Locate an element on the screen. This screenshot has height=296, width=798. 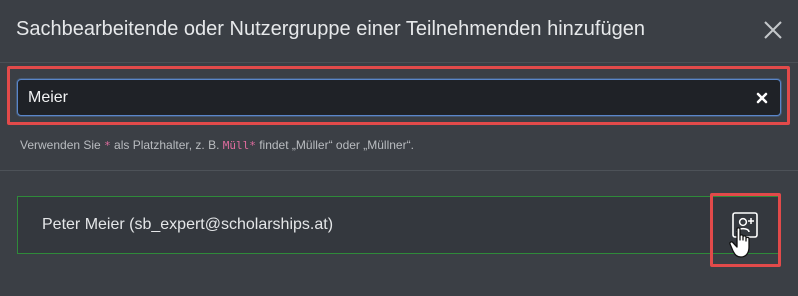
hint-text-3: findet „Müller“ oder „Müllner“. is located at coordinates (334, 145).